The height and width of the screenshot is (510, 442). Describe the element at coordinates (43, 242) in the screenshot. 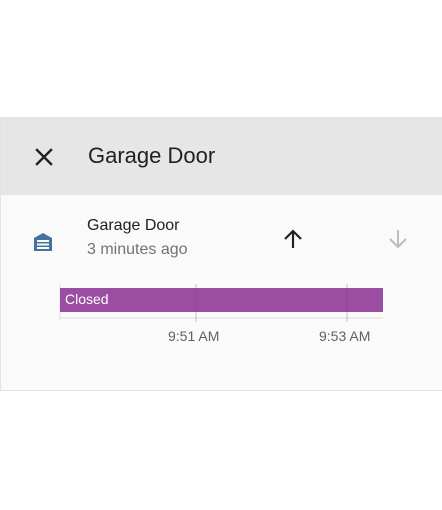

I see `garage-icon` at that location.